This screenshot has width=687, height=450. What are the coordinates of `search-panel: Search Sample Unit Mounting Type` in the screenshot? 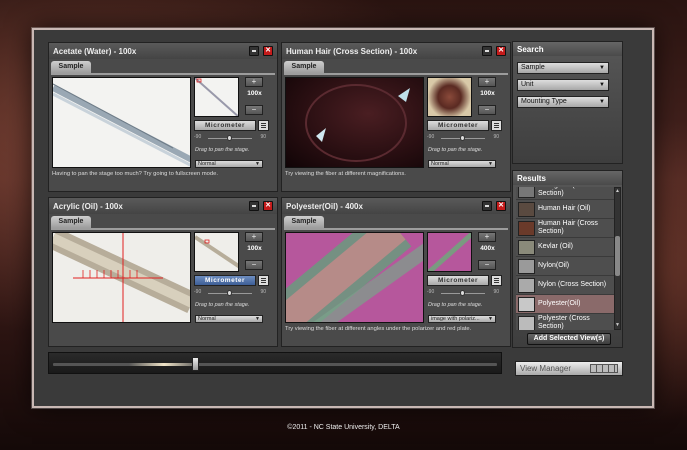 It's located at (567, 102).